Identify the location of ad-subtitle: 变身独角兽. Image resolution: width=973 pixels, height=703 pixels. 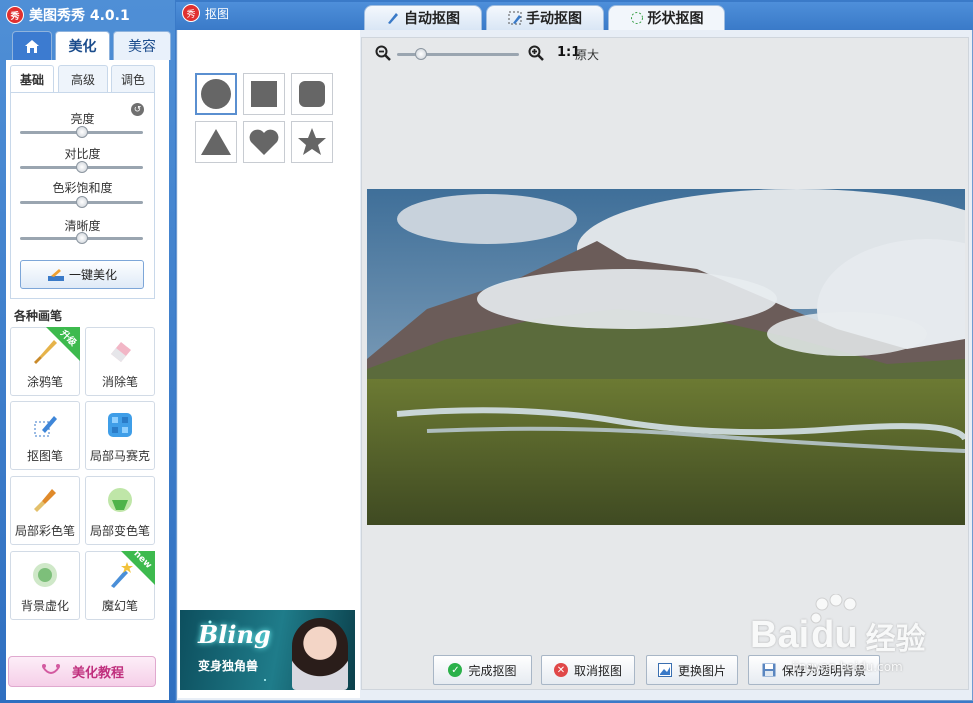
(228, 666).